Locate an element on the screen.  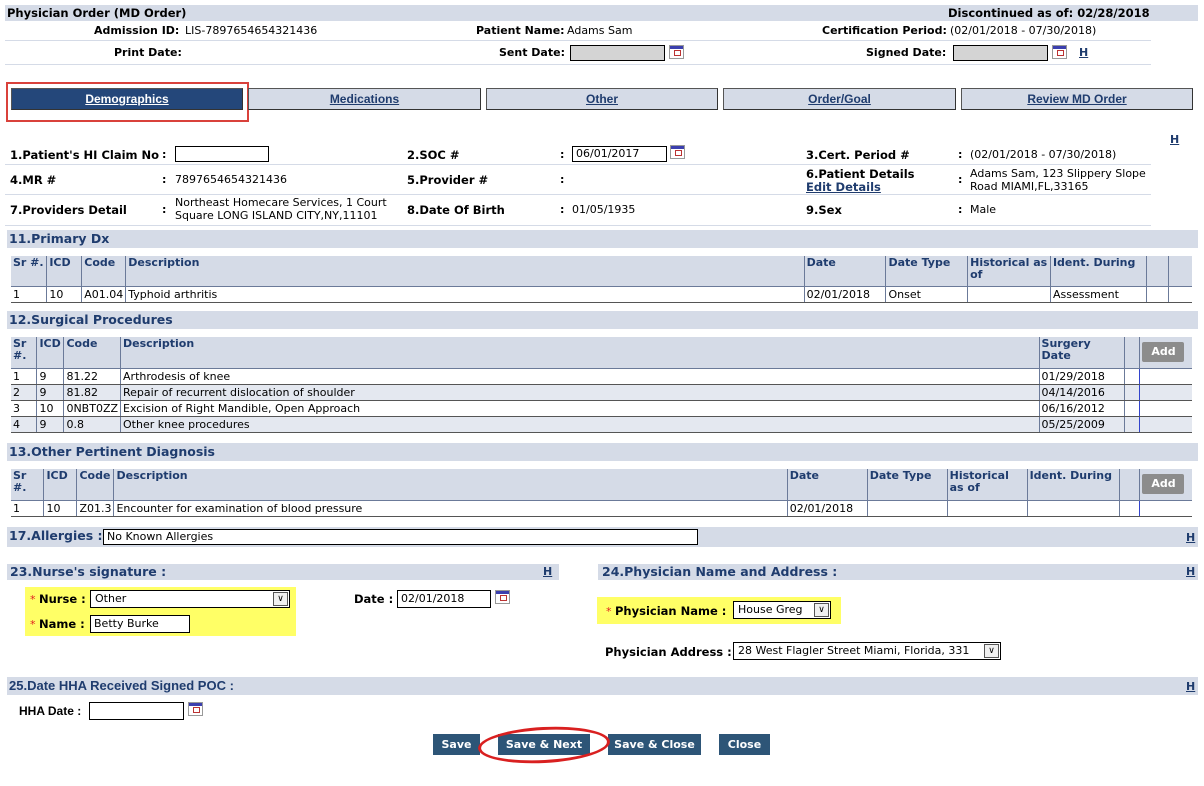
tab-medications: Medications is located at coordinates (364, 99).